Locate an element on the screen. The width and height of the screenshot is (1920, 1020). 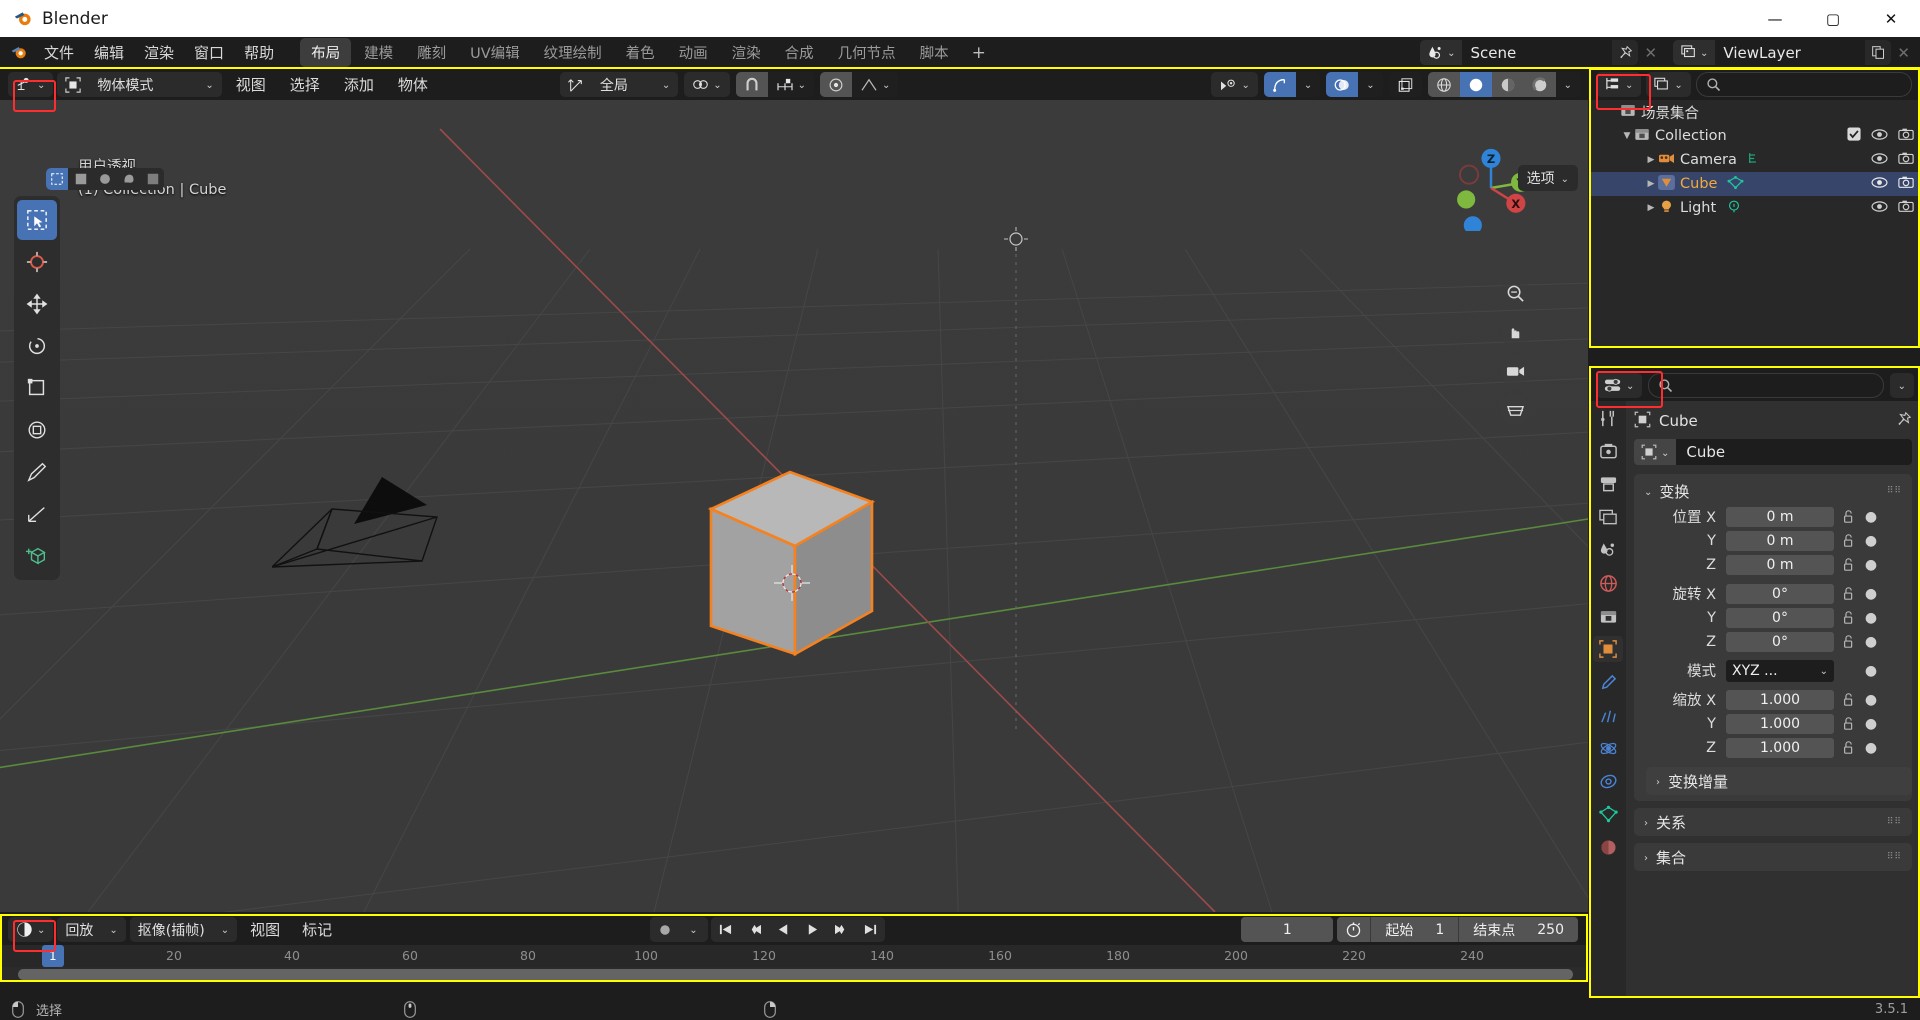
outliner-display-mode-selector: ⌄ is located at coordinates (1668, 84).